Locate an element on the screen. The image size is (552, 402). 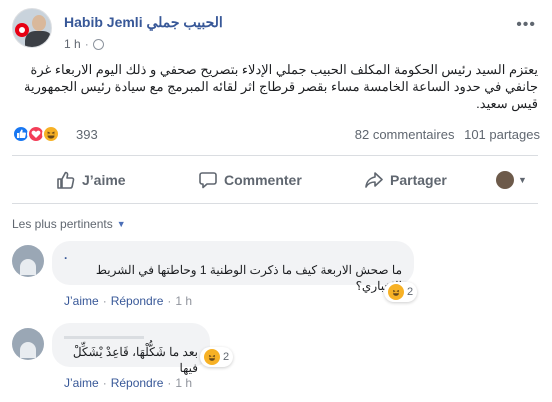
globe-icon is located at coordinates (98, 44).